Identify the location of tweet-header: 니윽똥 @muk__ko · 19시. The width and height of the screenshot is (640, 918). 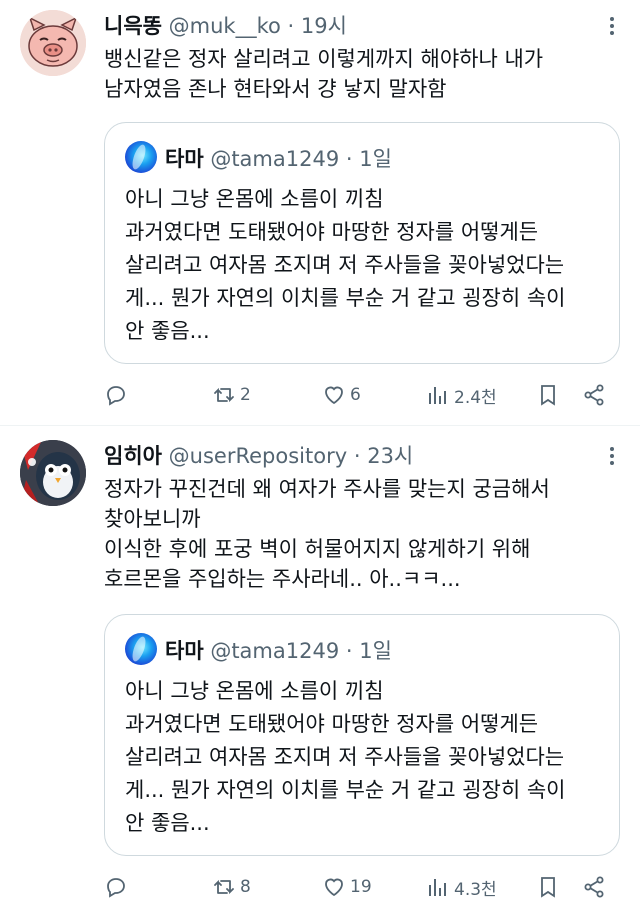
(225, 26).